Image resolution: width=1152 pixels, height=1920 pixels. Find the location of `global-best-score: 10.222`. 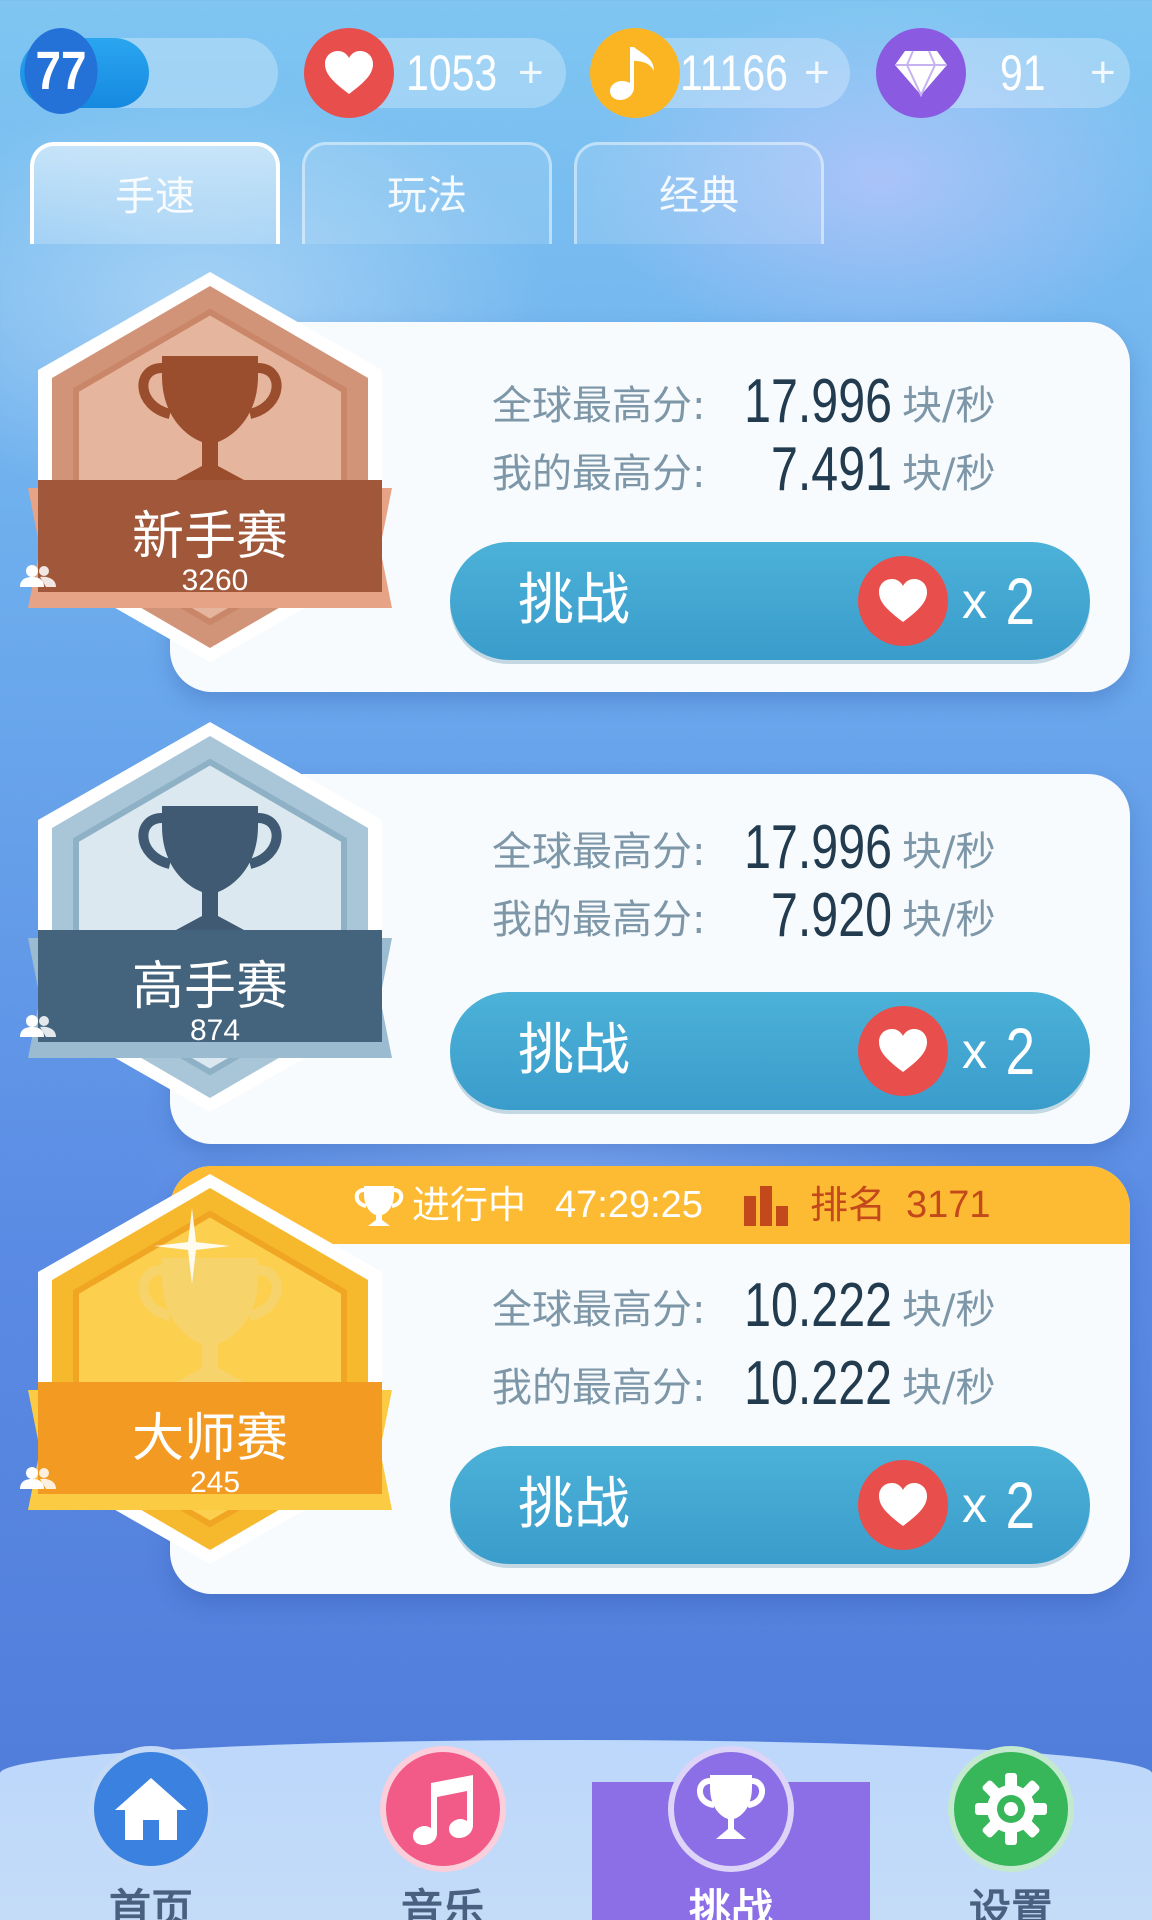

global-best-score: 10.222 is located at coordinates (818, 1305).